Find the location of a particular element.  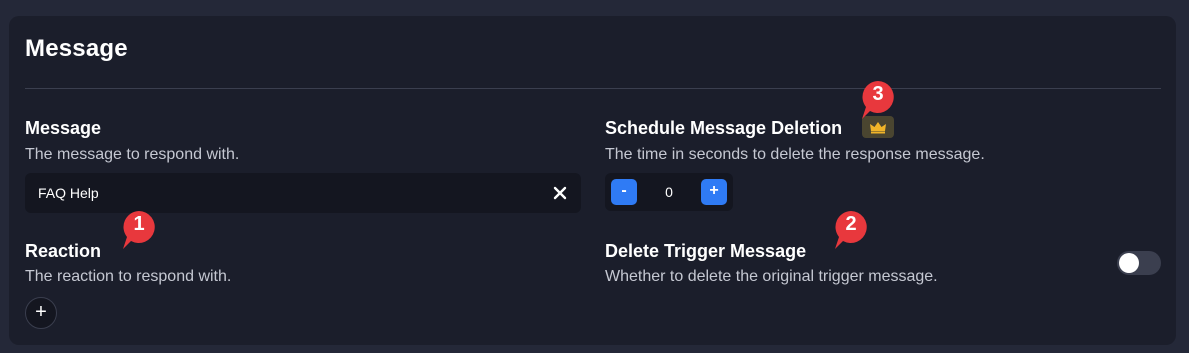

marker-number: 1 is located at coordinates (139, 224).